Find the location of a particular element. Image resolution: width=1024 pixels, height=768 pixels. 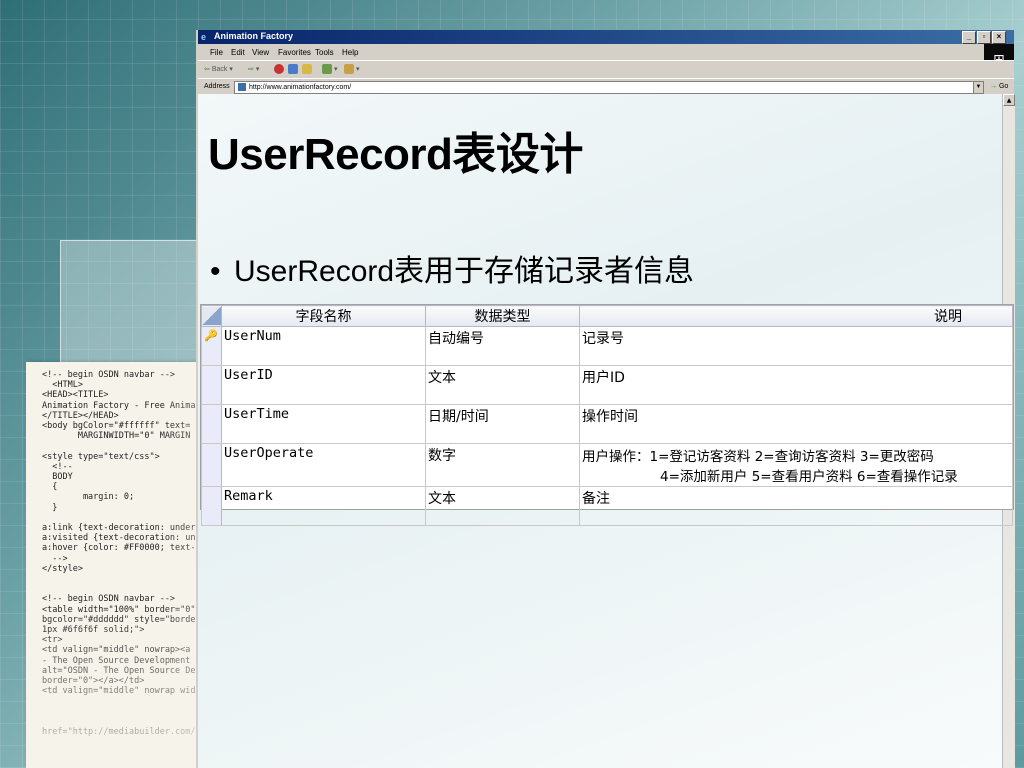

mail-button: ▾ is located at coordinates (351, 70).